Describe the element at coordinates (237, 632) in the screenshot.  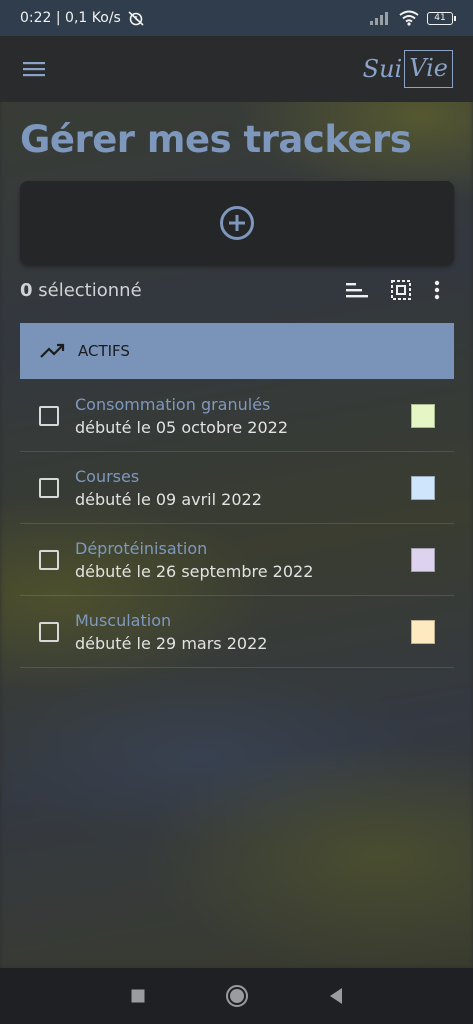
I see `list-item: Musculation débuté le 29 mars 2022` at that location.